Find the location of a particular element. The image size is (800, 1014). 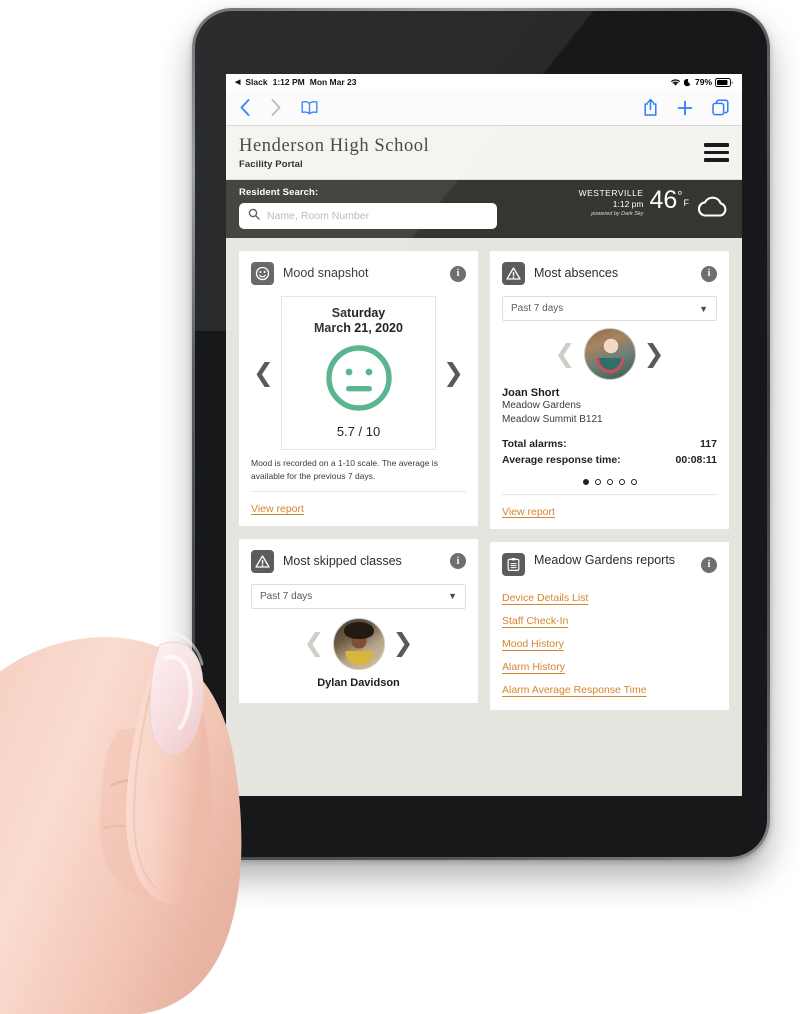

report-link-mood-history: Mood History is located at coordinates (609, 644).